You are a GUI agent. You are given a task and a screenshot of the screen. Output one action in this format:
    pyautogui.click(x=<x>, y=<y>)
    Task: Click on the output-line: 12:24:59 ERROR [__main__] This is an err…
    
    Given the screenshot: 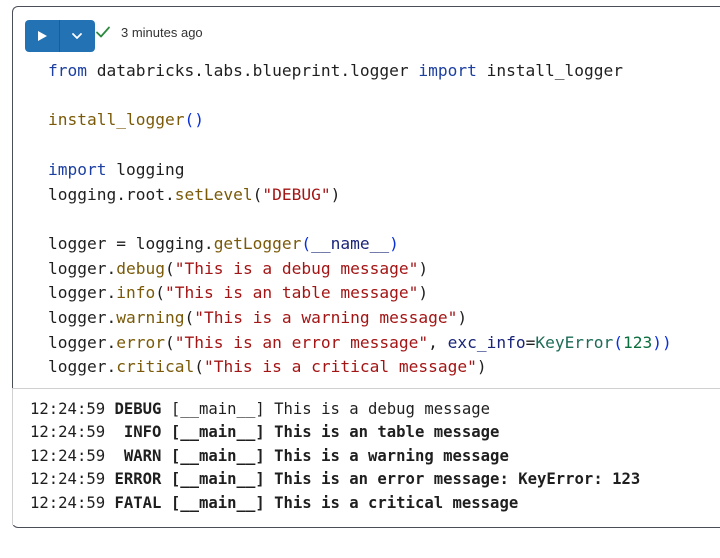 What is the action you would take?
    pyautogui.click(x=335, y=479)
    